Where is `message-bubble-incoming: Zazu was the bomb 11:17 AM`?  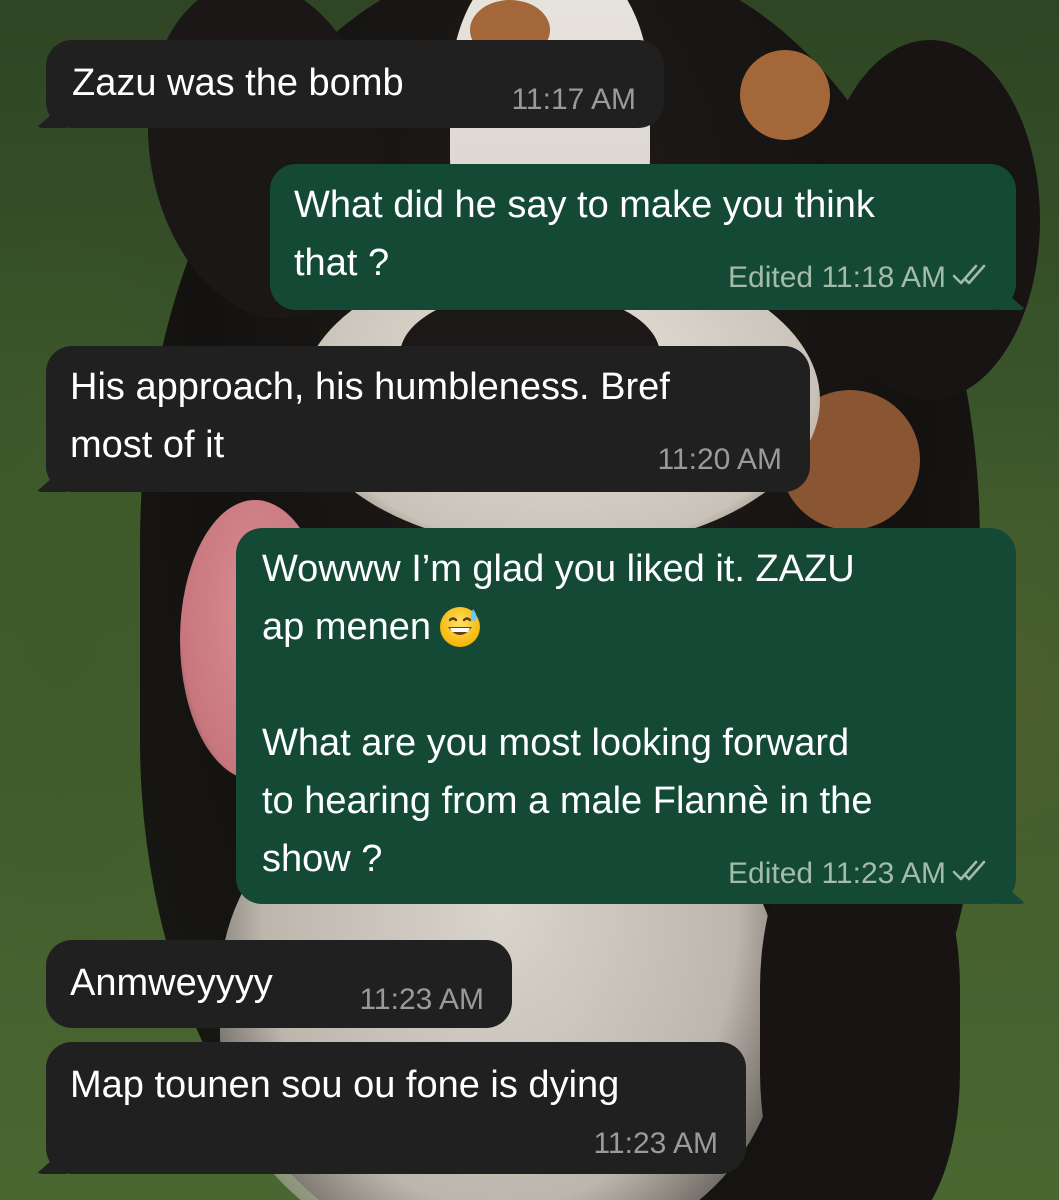 message-bubble-incoming: Zazu was the bomb 11:17 AM is located at coordinates (350, 84).